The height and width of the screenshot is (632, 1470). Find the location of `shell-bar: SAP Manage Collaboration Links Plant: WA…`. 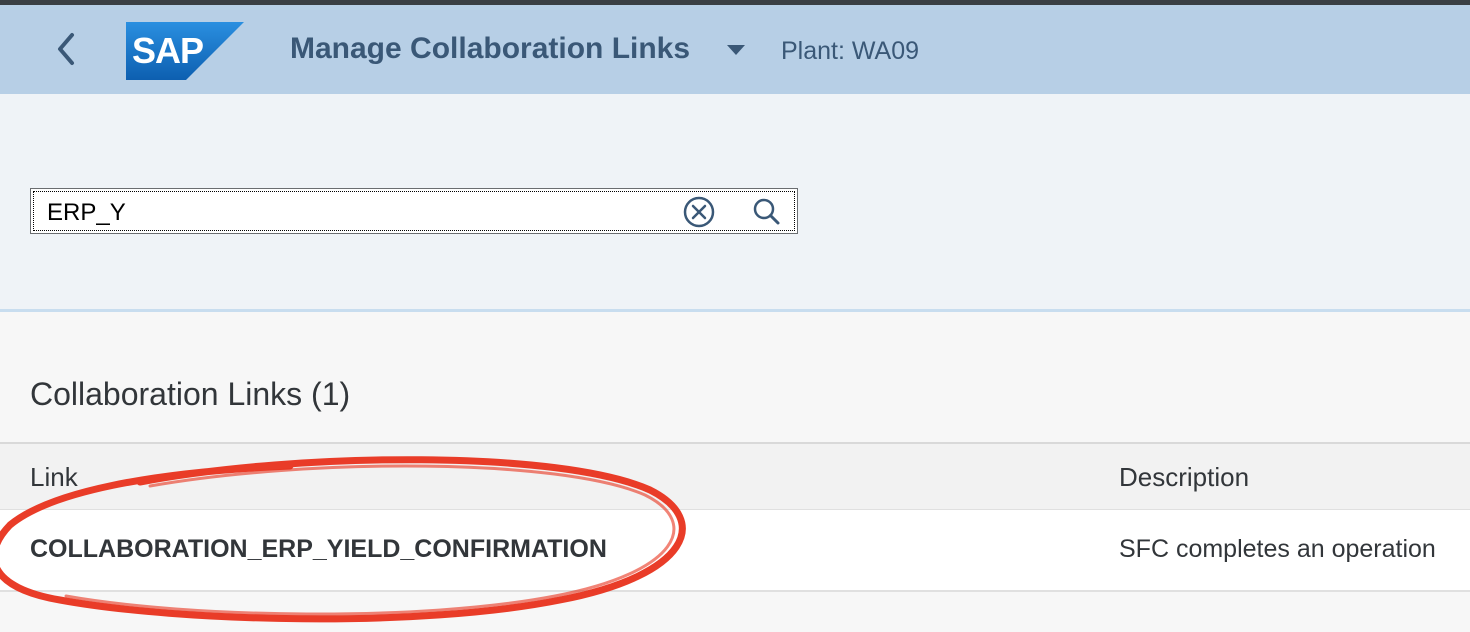

shell-bar: SAP Manage Collaboration Links Plant: WA… is located at coordinates (735, 49).